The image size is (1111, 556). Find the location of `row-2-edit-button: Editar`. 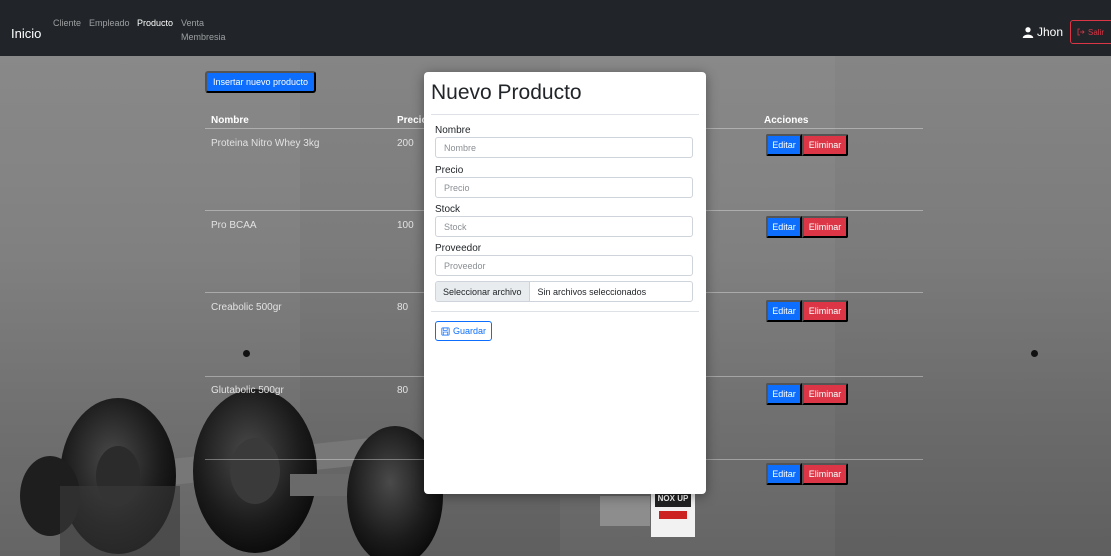

row-2-edit-button: Editar is located at coordinates (784, 227).